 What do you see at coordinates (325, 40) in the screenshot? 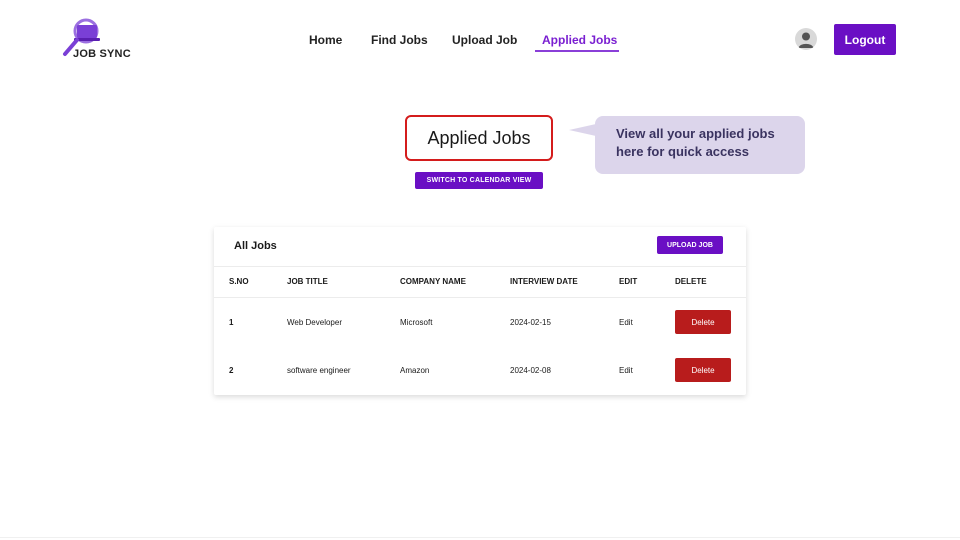
I see `nav-home: Home` at bounding box center [325, 40].